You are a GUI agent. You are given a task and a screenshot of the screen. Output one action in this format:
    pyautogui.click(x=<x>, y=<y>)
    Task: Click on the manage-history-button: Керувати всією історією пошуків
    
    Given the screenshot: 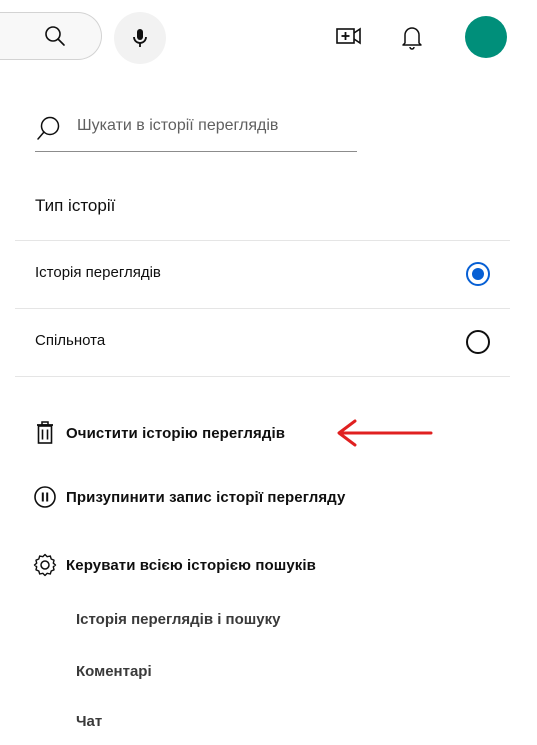 What is the action you would take?
    pyautogui.click(x=174, y=565)
    